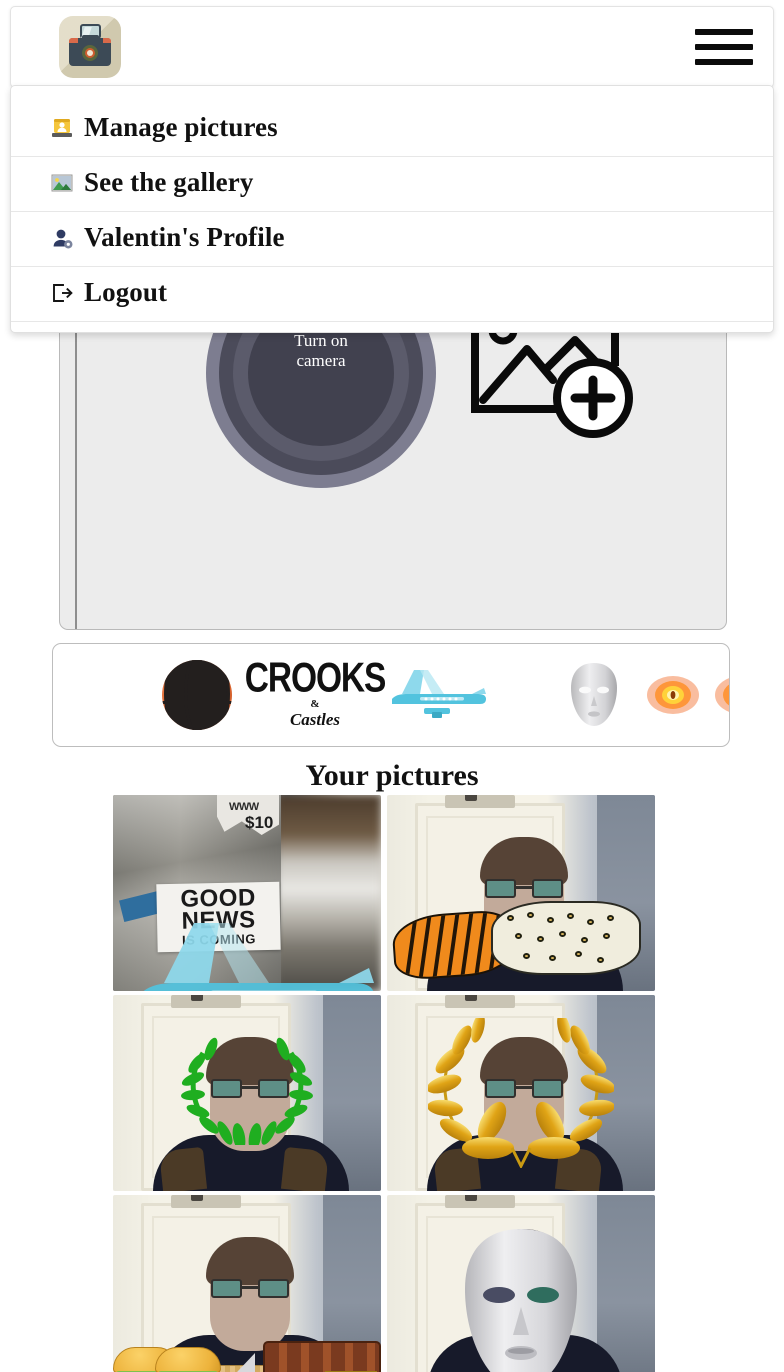 The image size is (784, 1372). I want to click on ribs-sticker, so click(322, 1356).